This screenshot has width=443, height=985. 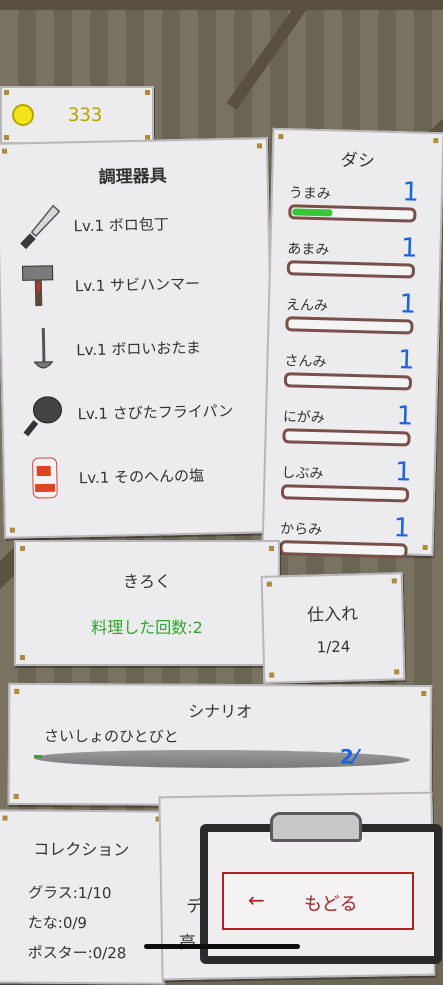 I want to click on scenario-progress-fill, so click(x=38, y=756).